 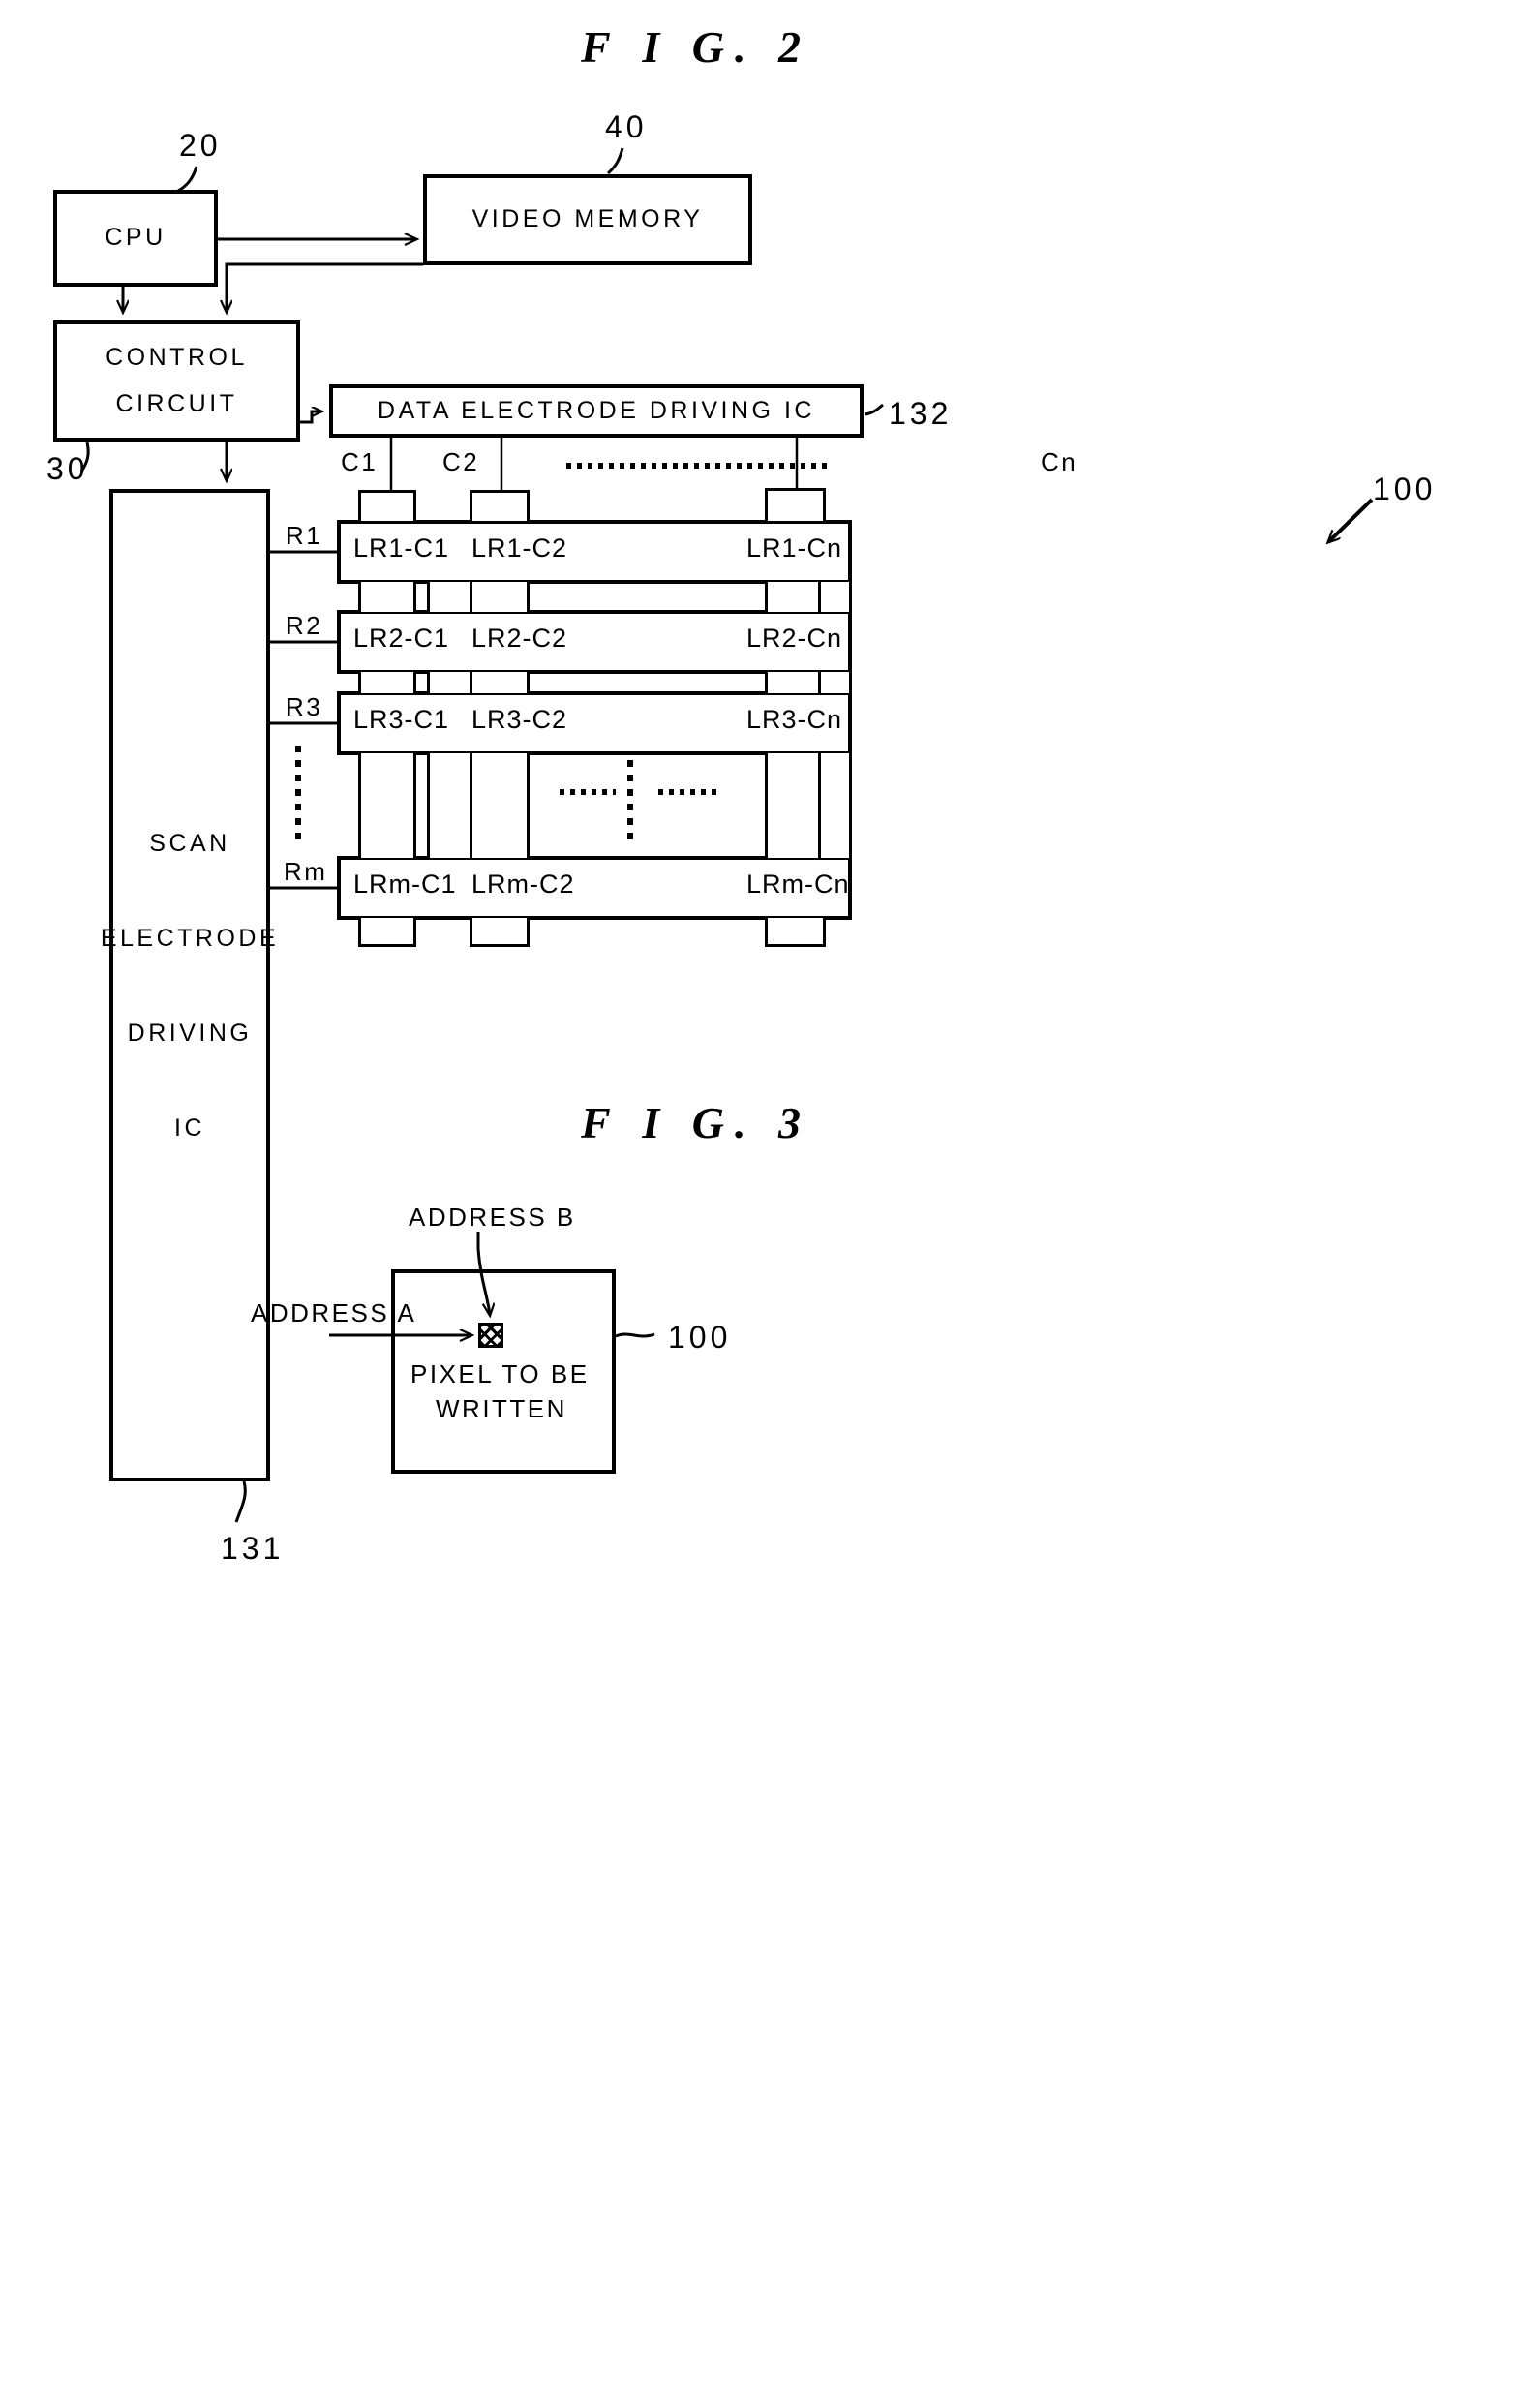 What do you see at coordinates (627, 127) in the screenshot?
I see `ref-40: 40` at bounding box center [627, 127].